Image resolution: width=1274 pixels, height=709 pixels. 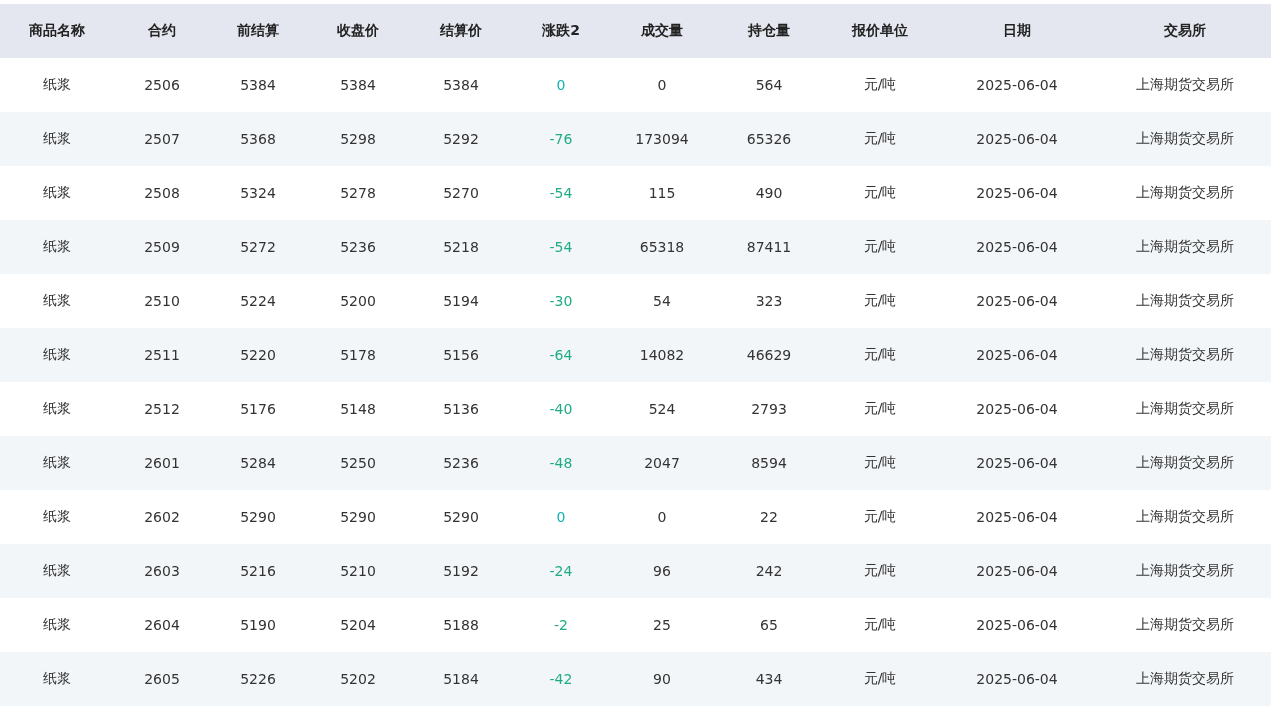 What do you see at coordinates (258, 625) in the screenshot?
I see `table-cell: 5190` at bounding box center [258, 625].